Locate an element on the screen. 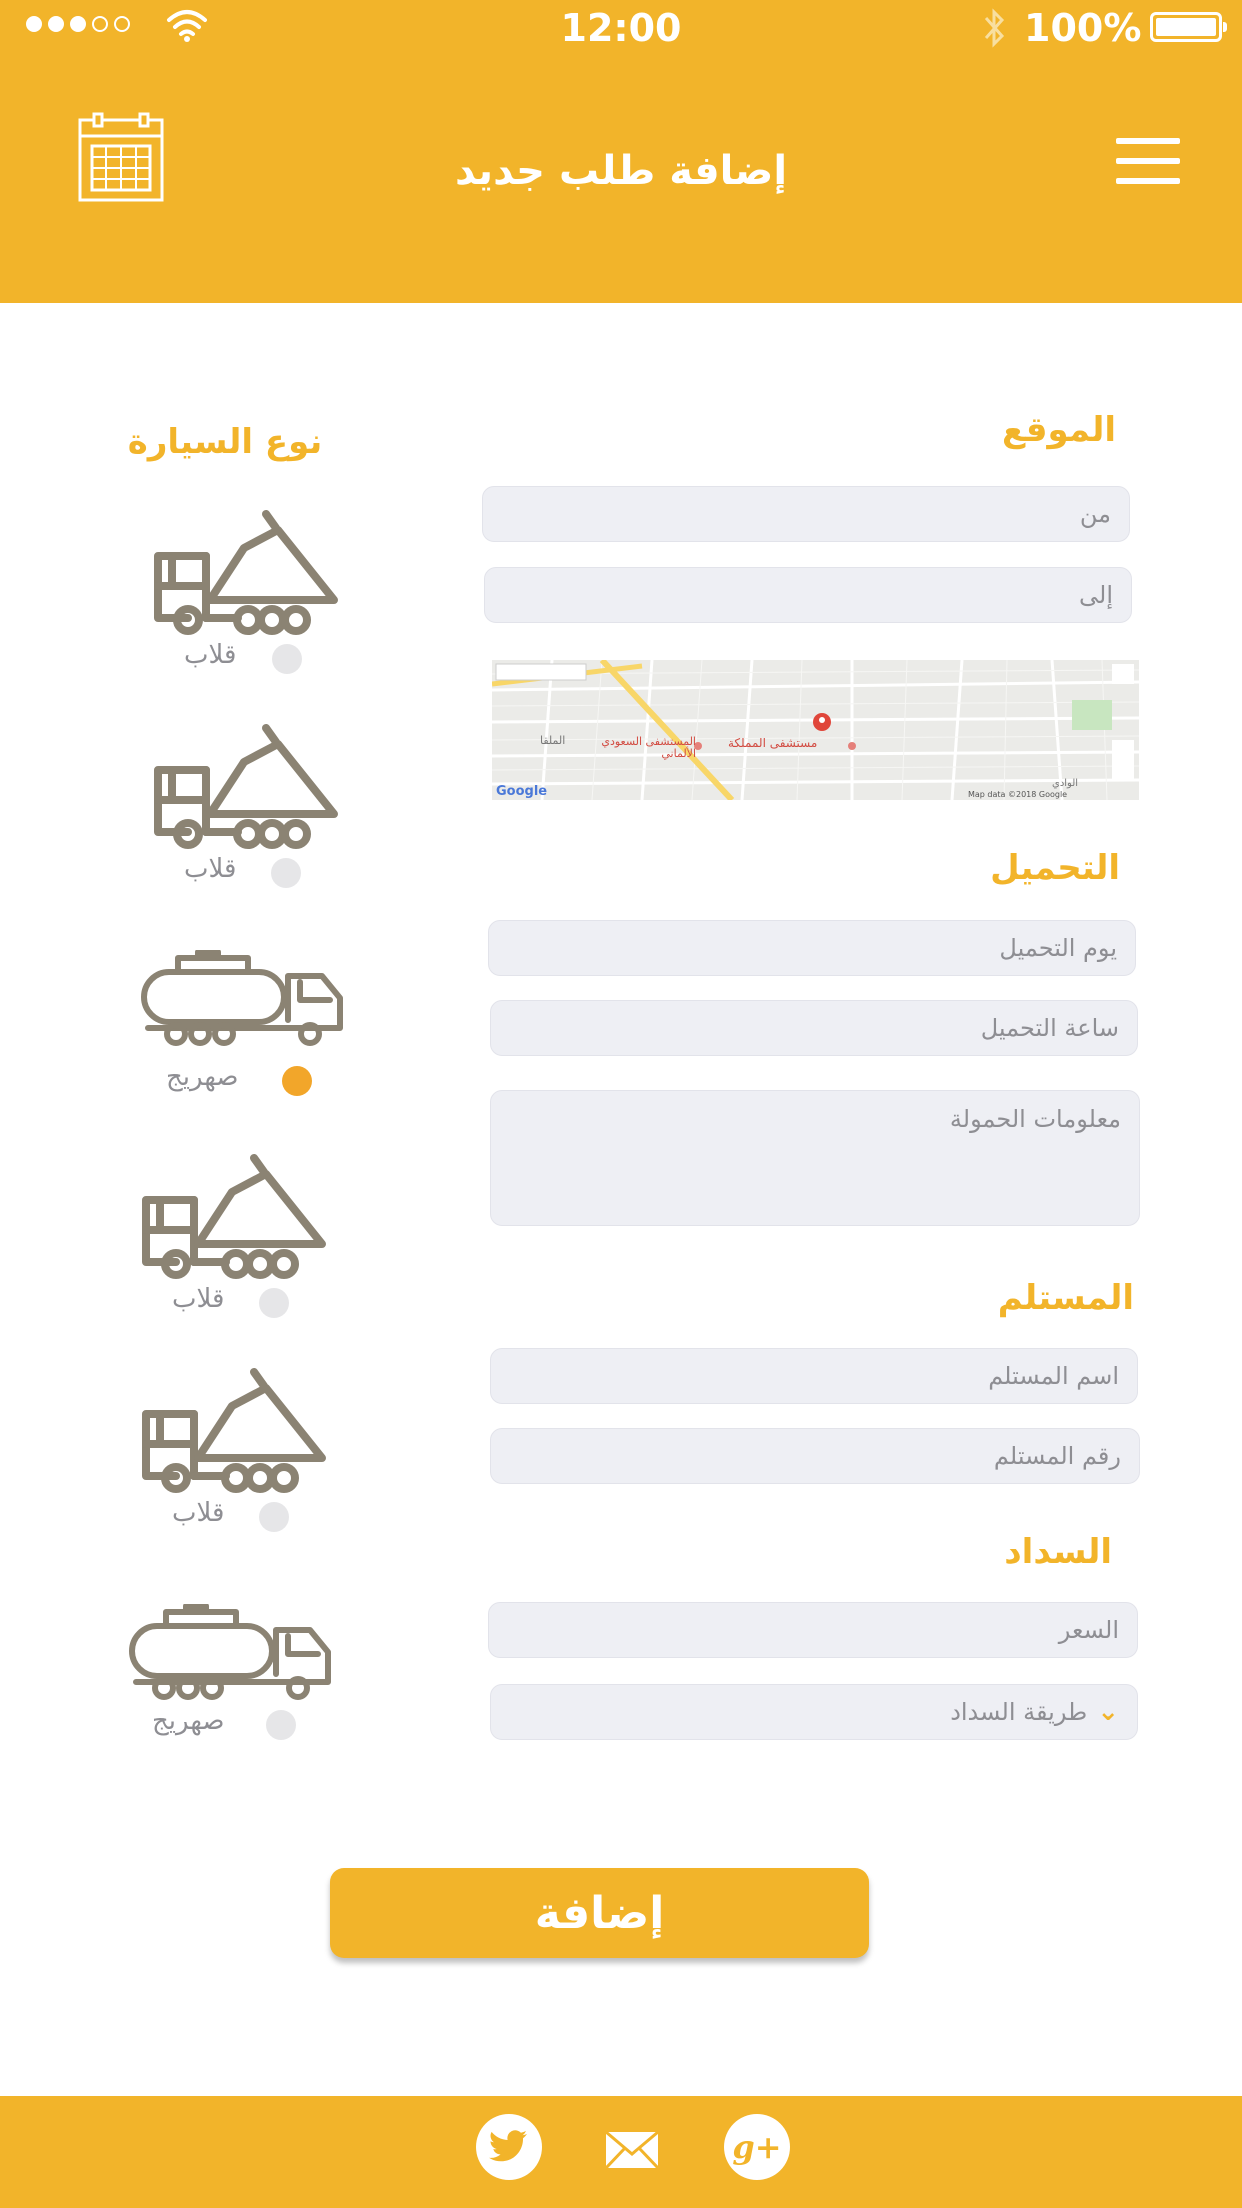 This screenshot has height=2208, width=1242. map-label-hospital2: المستشفى السعودي الألماني is located at coordinates (648, 747).